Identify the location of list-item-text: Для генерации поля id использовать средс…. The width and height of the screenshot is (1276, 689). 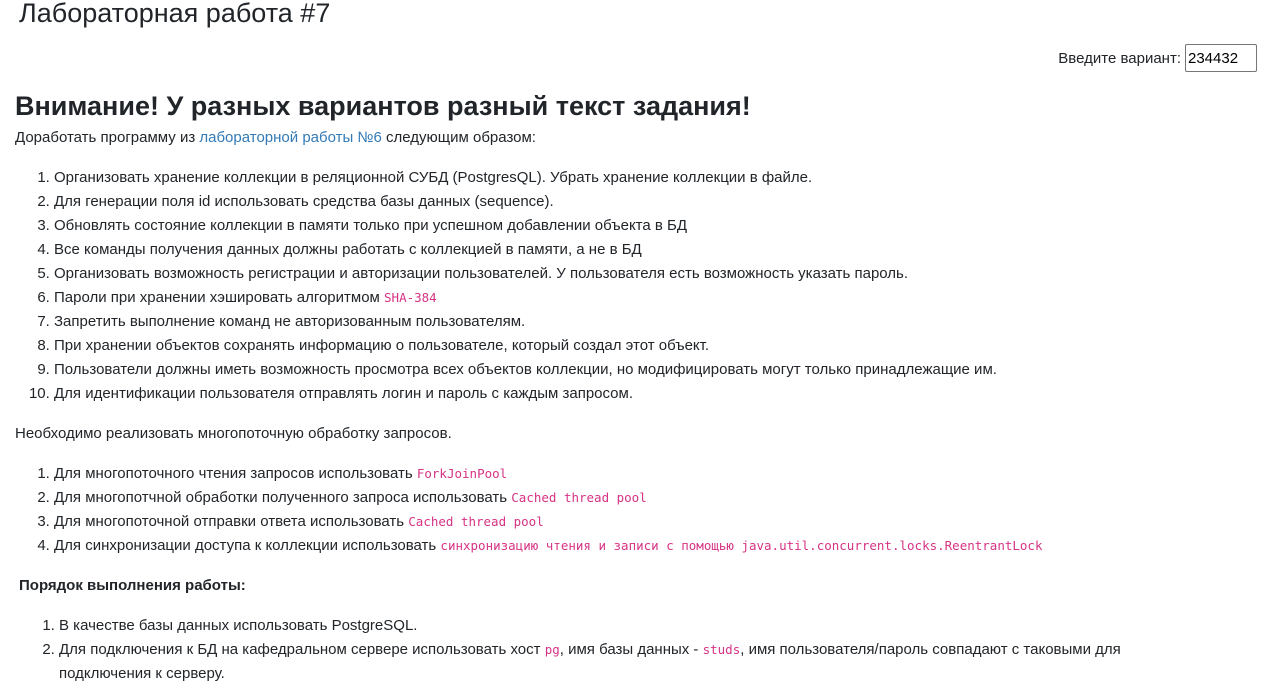
(304, 201).